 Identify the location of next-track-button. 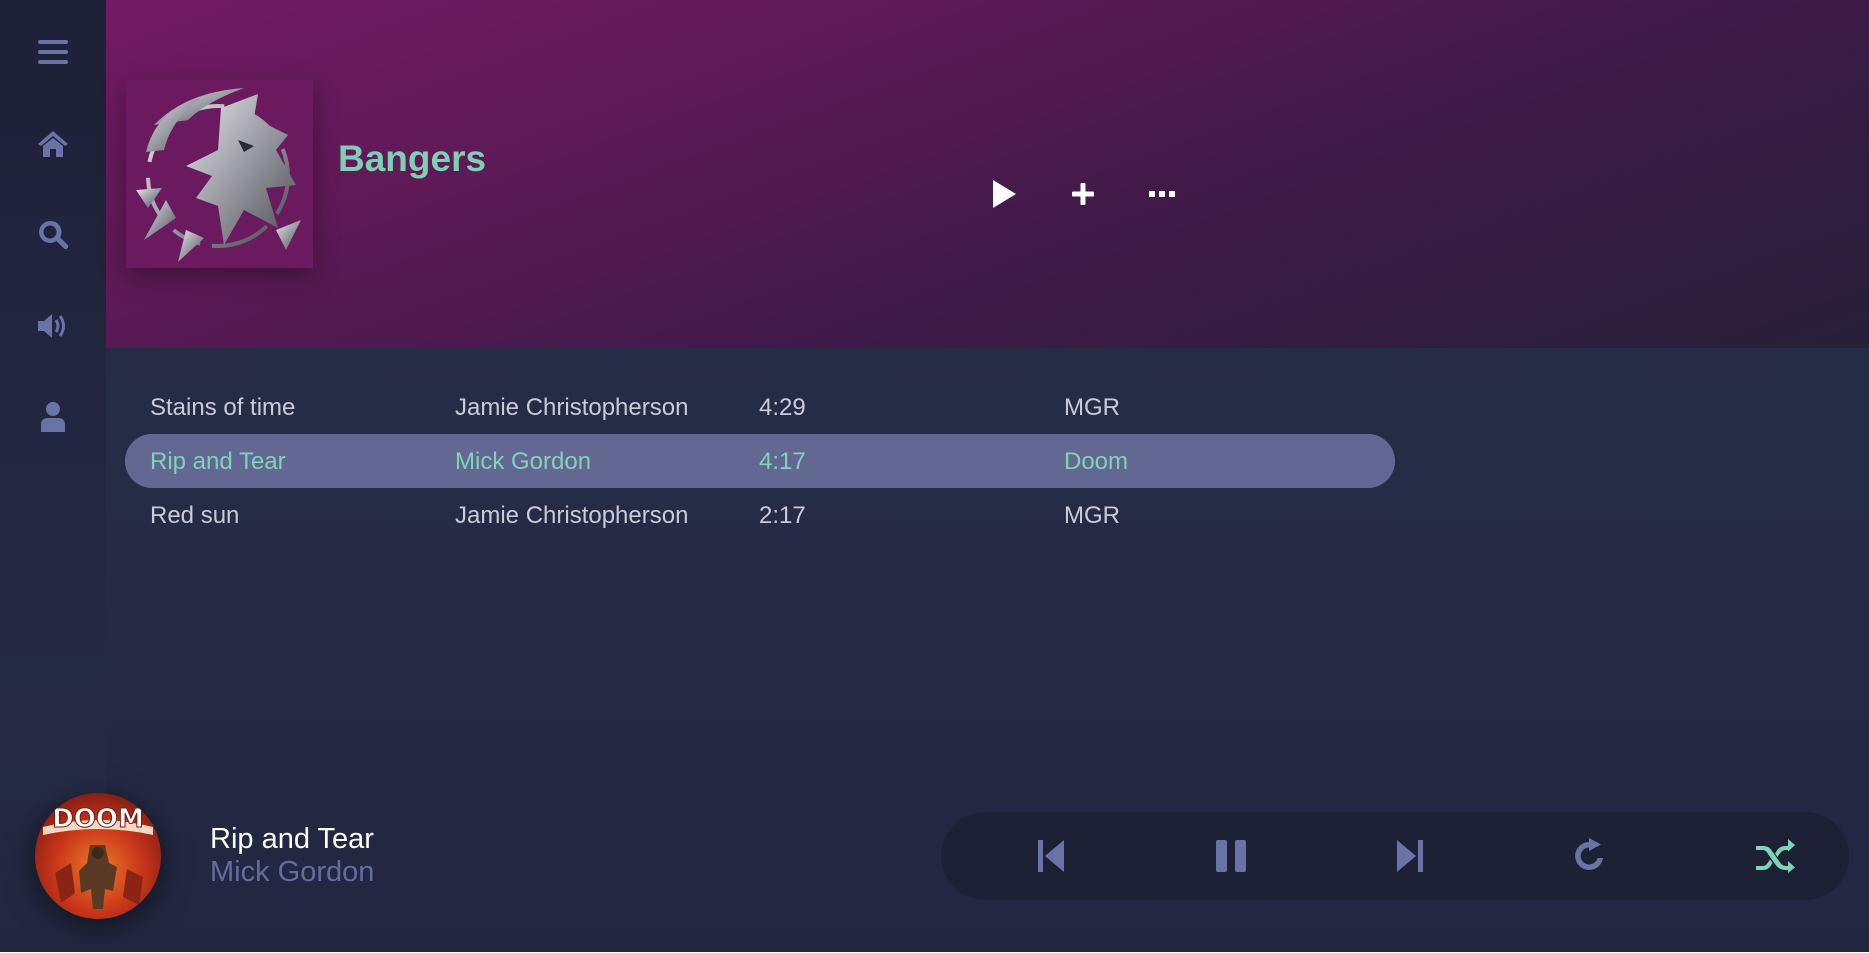
(1410, 856).